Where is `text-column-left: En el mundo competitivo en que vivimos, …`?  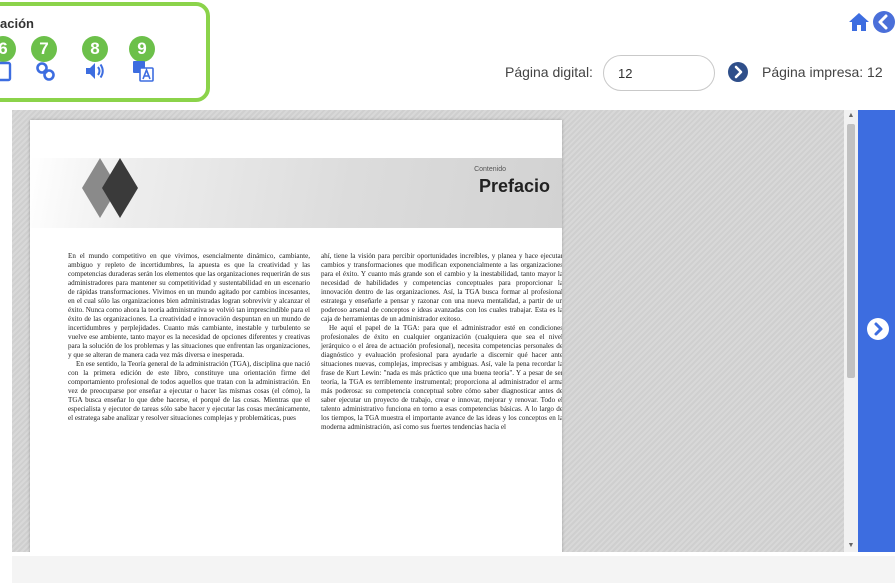
text-column-left: En el mundo competitivo en que vivimos, … is located at coordinates (189, 337).